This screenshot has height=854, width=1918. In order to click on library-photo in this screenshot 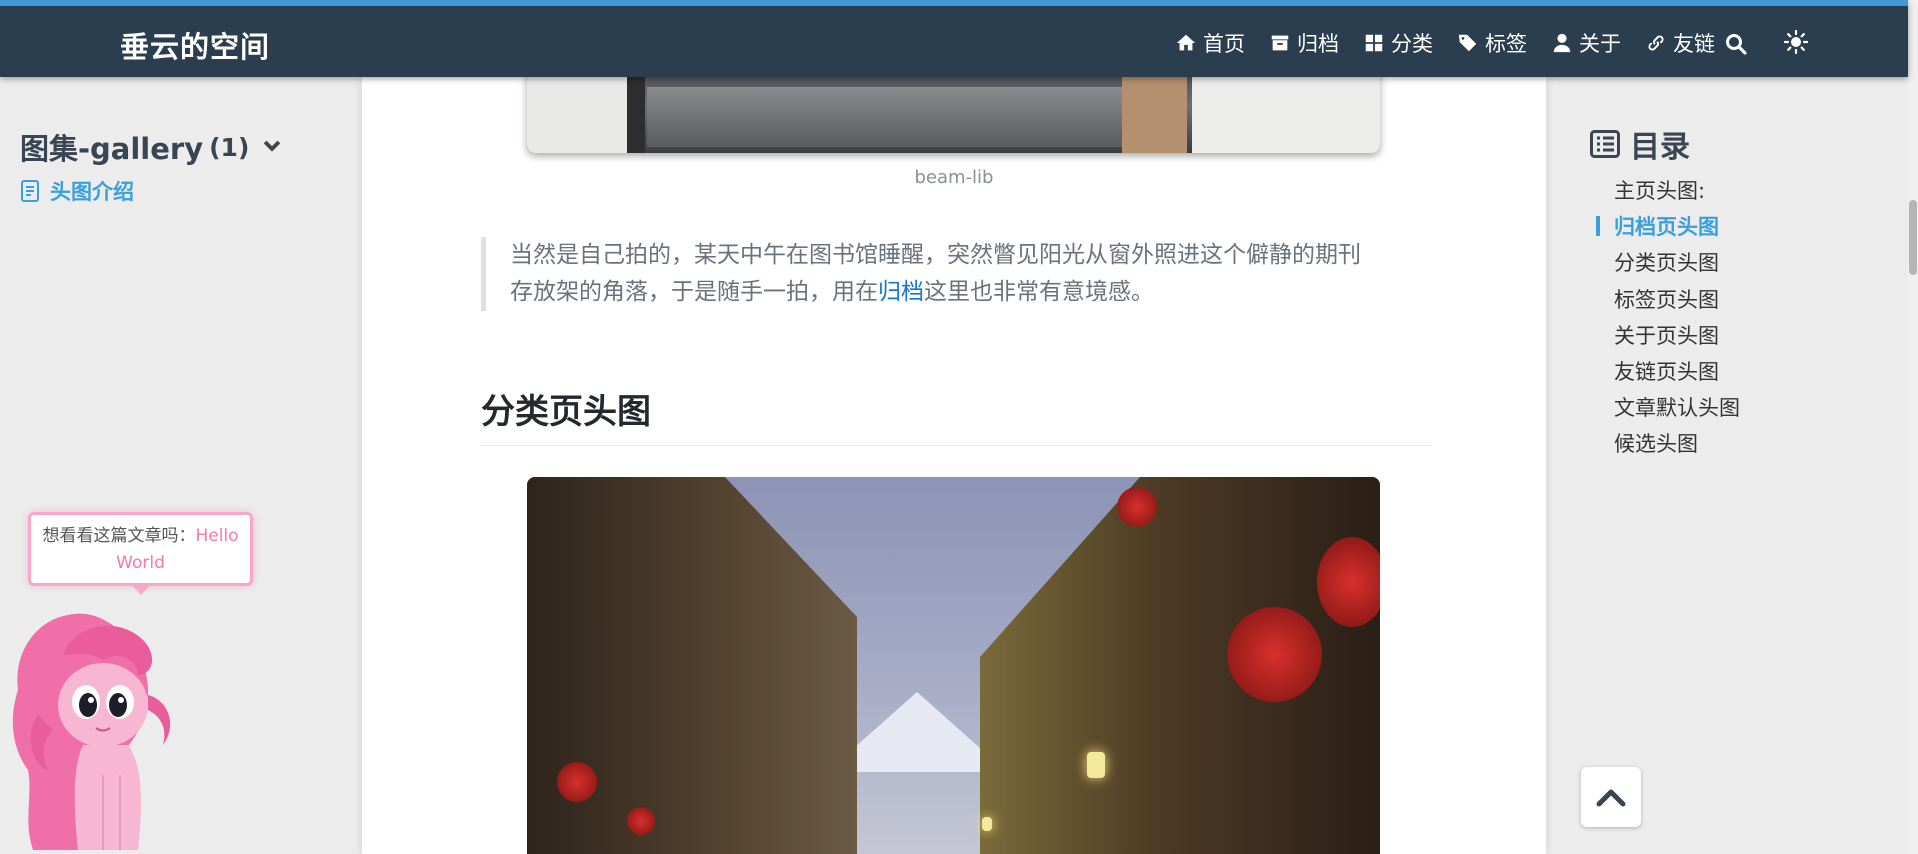, I will do `click(953, 110)`.